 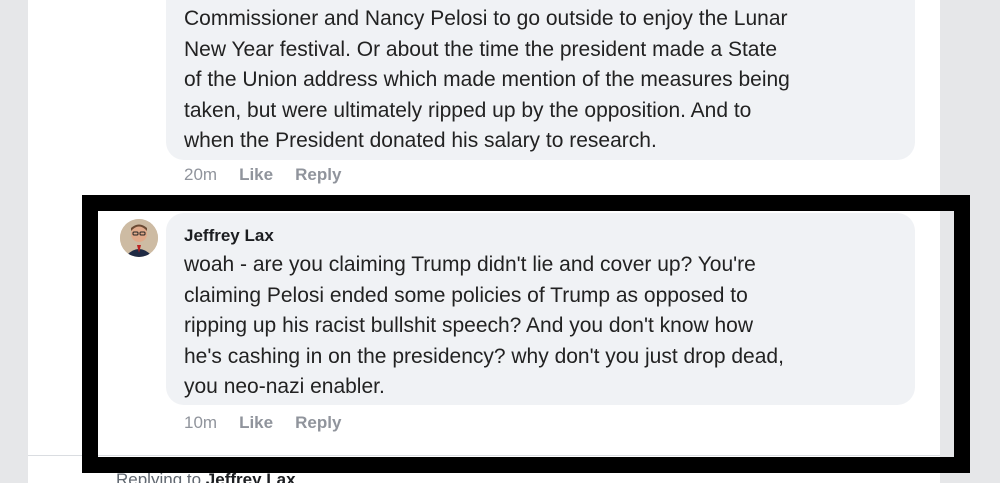 I want to click on avatar, so click(x=139, y=238).